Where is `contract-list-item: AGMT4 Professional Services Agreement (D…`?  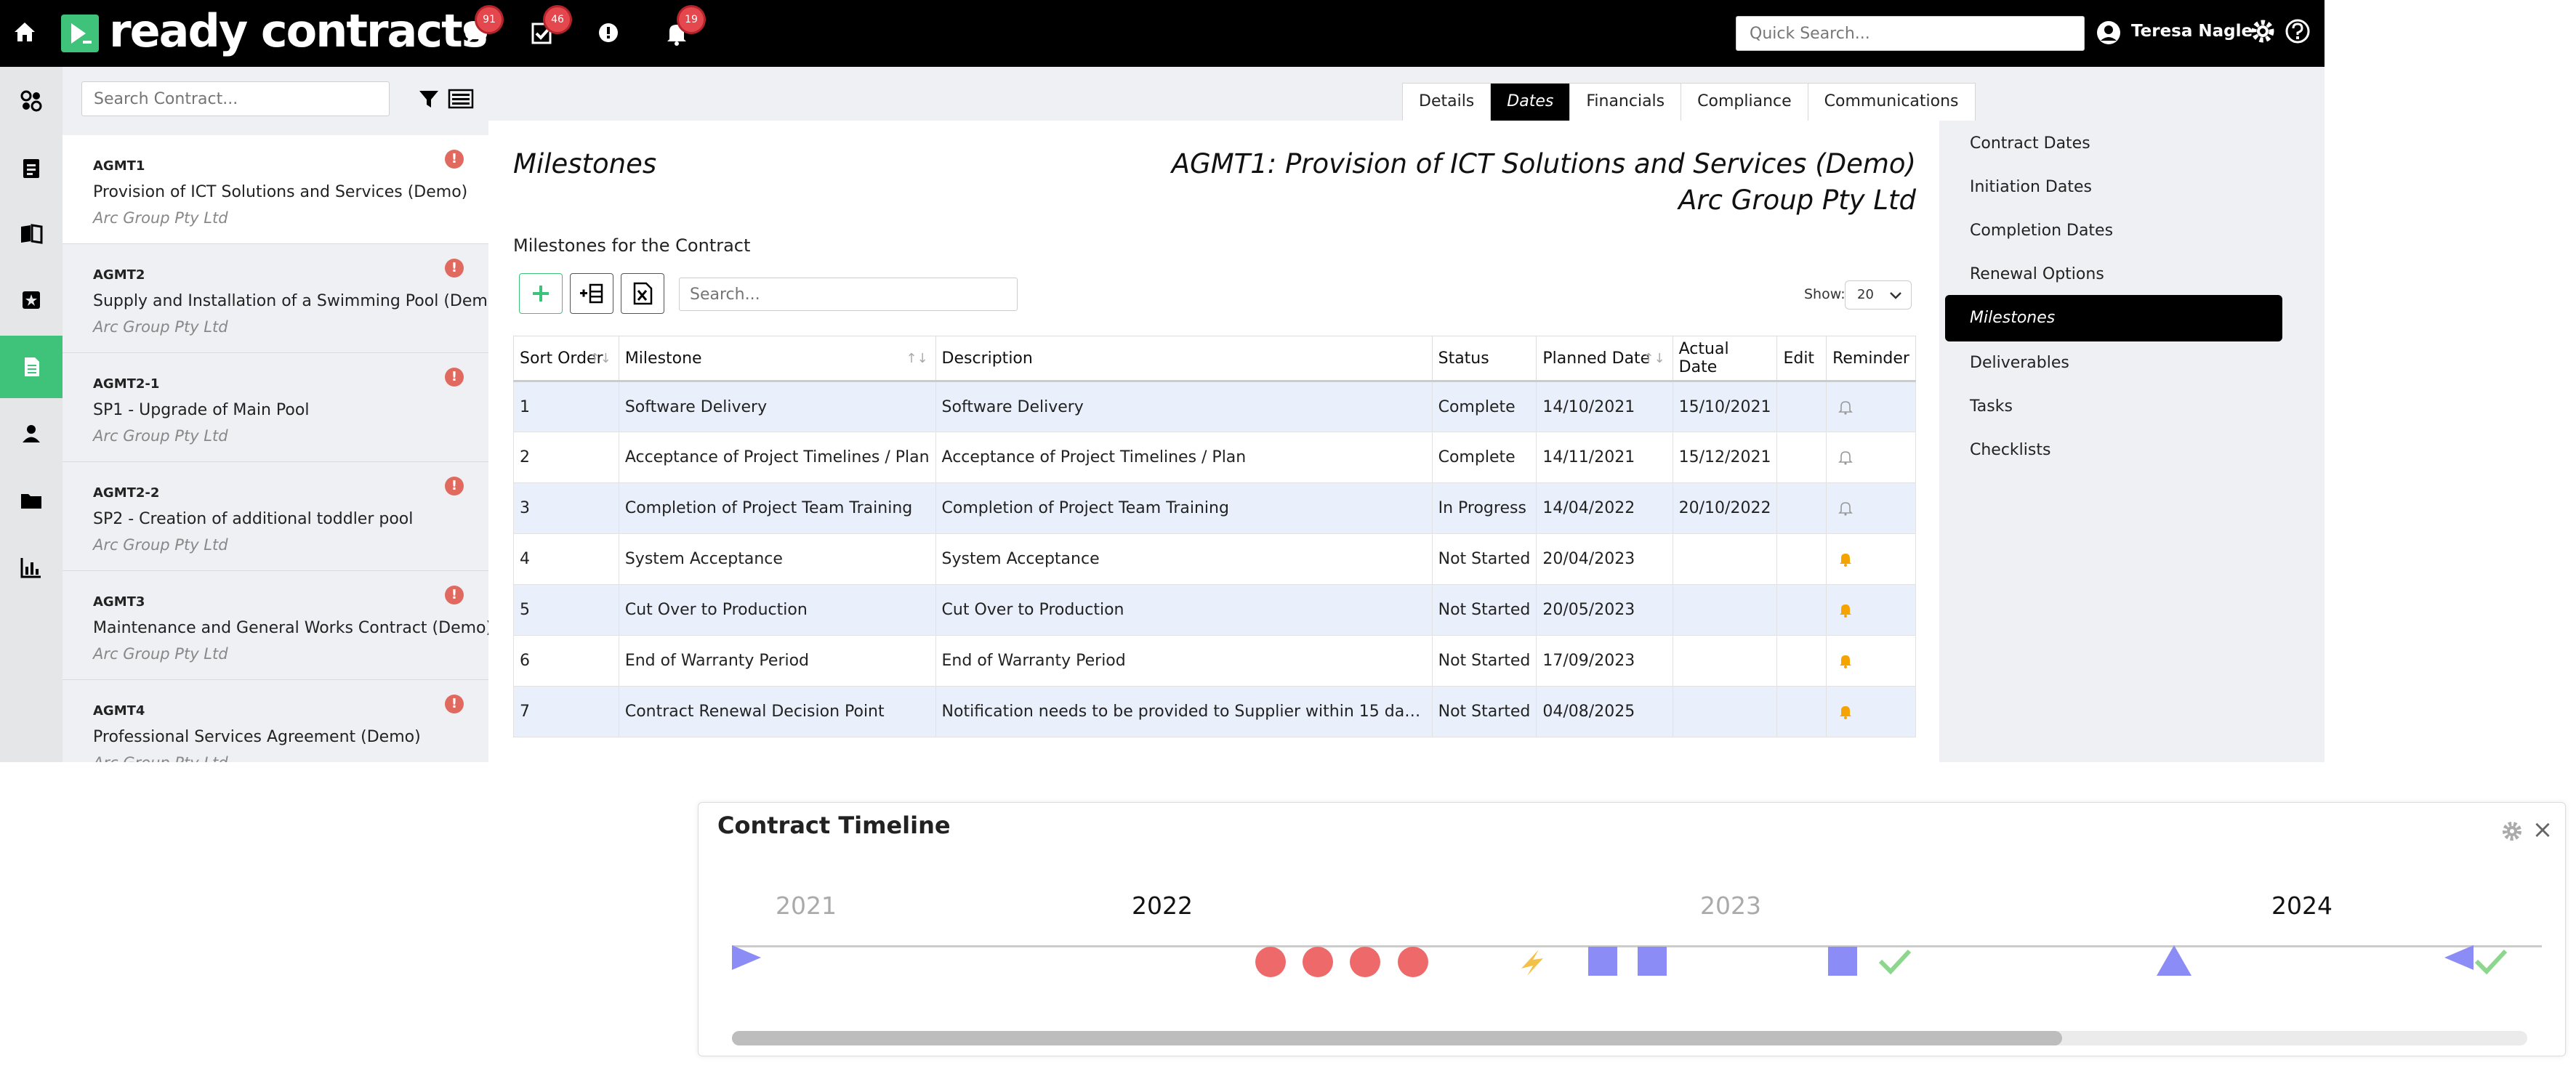
contract-list-item: AGMT4 Professional Services Agreement (D… is located at coordinates (275, 721).